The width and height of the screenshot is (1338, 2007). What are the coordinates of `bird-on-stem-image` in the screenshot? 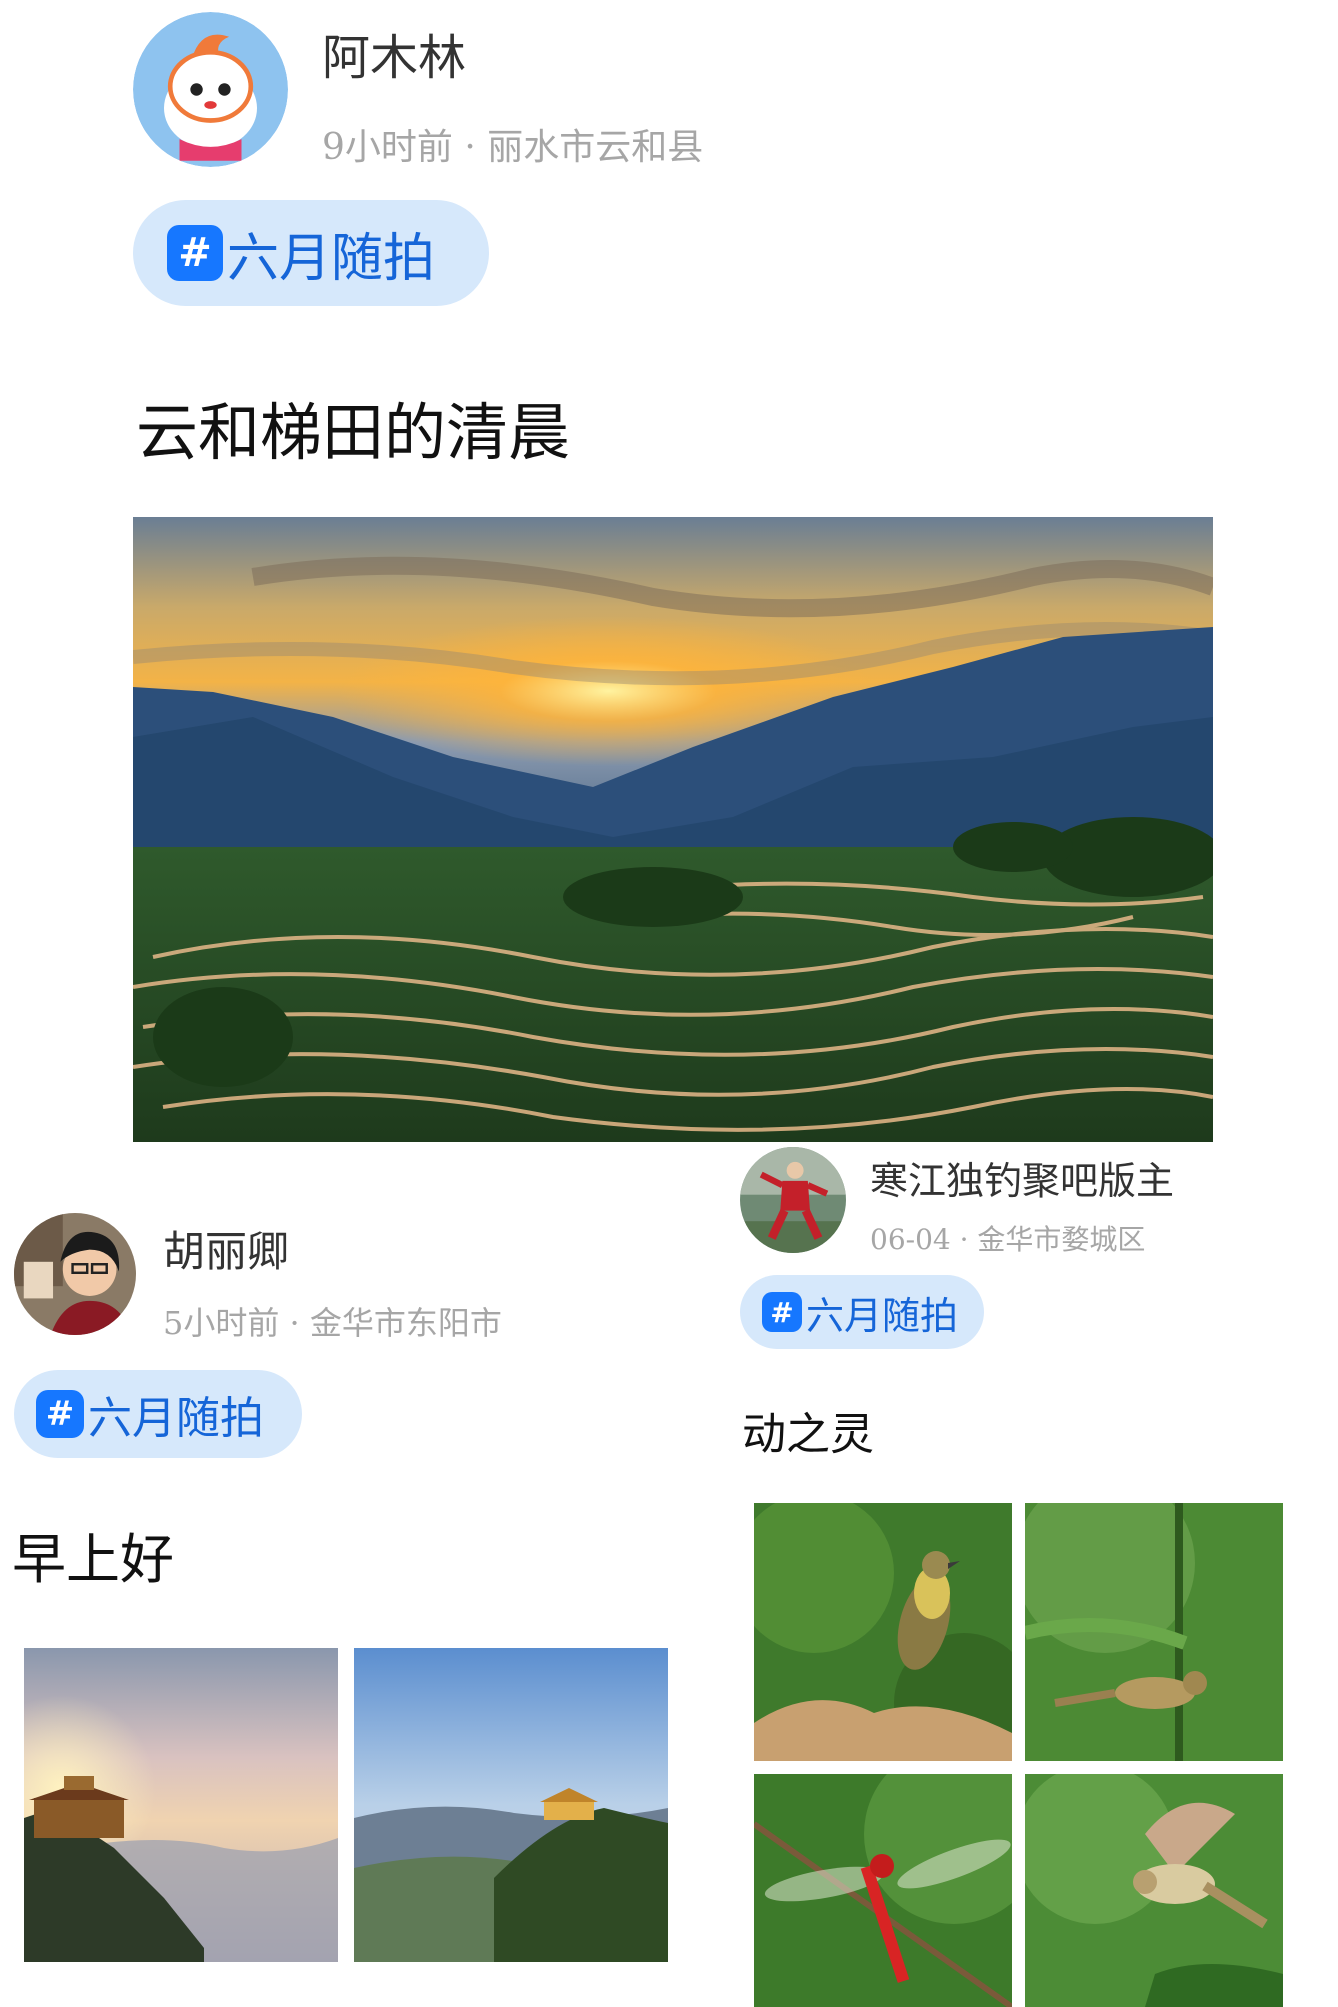 It's located at (1154, 1632).